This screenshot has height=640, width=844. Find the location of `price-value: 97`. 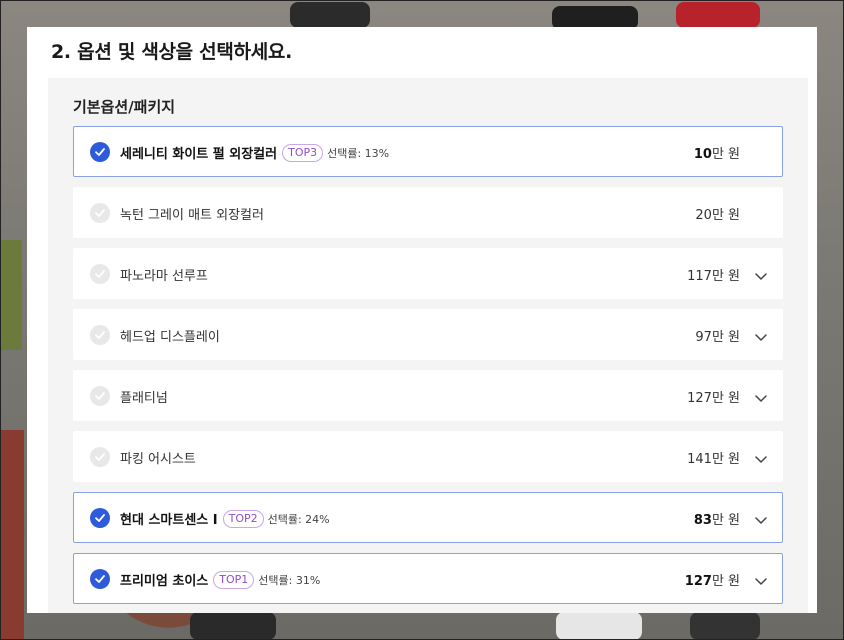

price-value: 97 is located at coordinates (703, 337).